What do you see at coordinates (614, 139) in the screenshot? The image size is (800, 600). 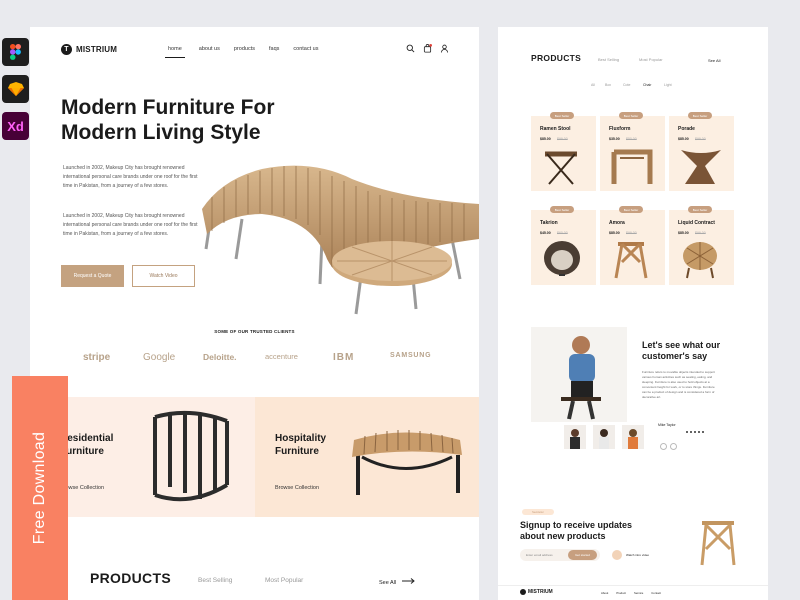 I see `product-price: $35.00` at bounding box center [614, 139].